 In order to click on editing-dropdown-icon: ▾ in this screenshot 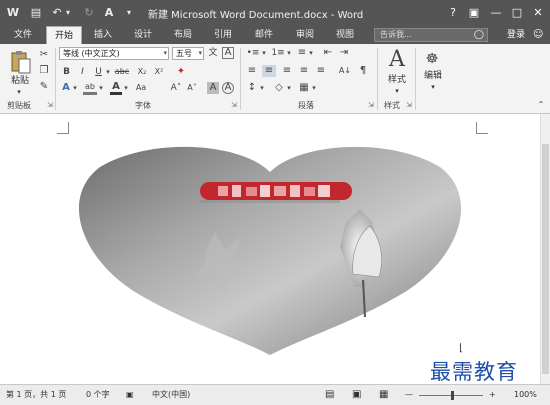, I will do `click(433, 87)`.